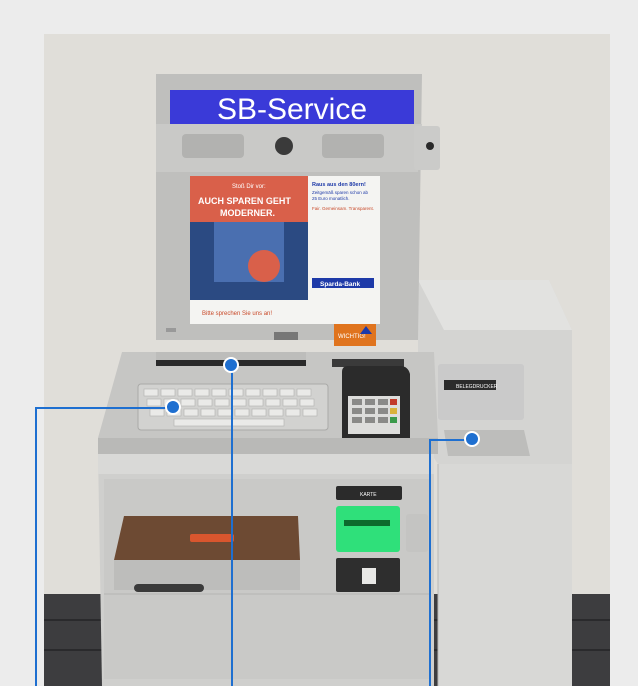 Image resolution: width=638 pixels, height=686 pixels. Describe the element at coordinates (352, 337) in the screenshot. I see `wichtig-label: WICHTIG!` at that location.